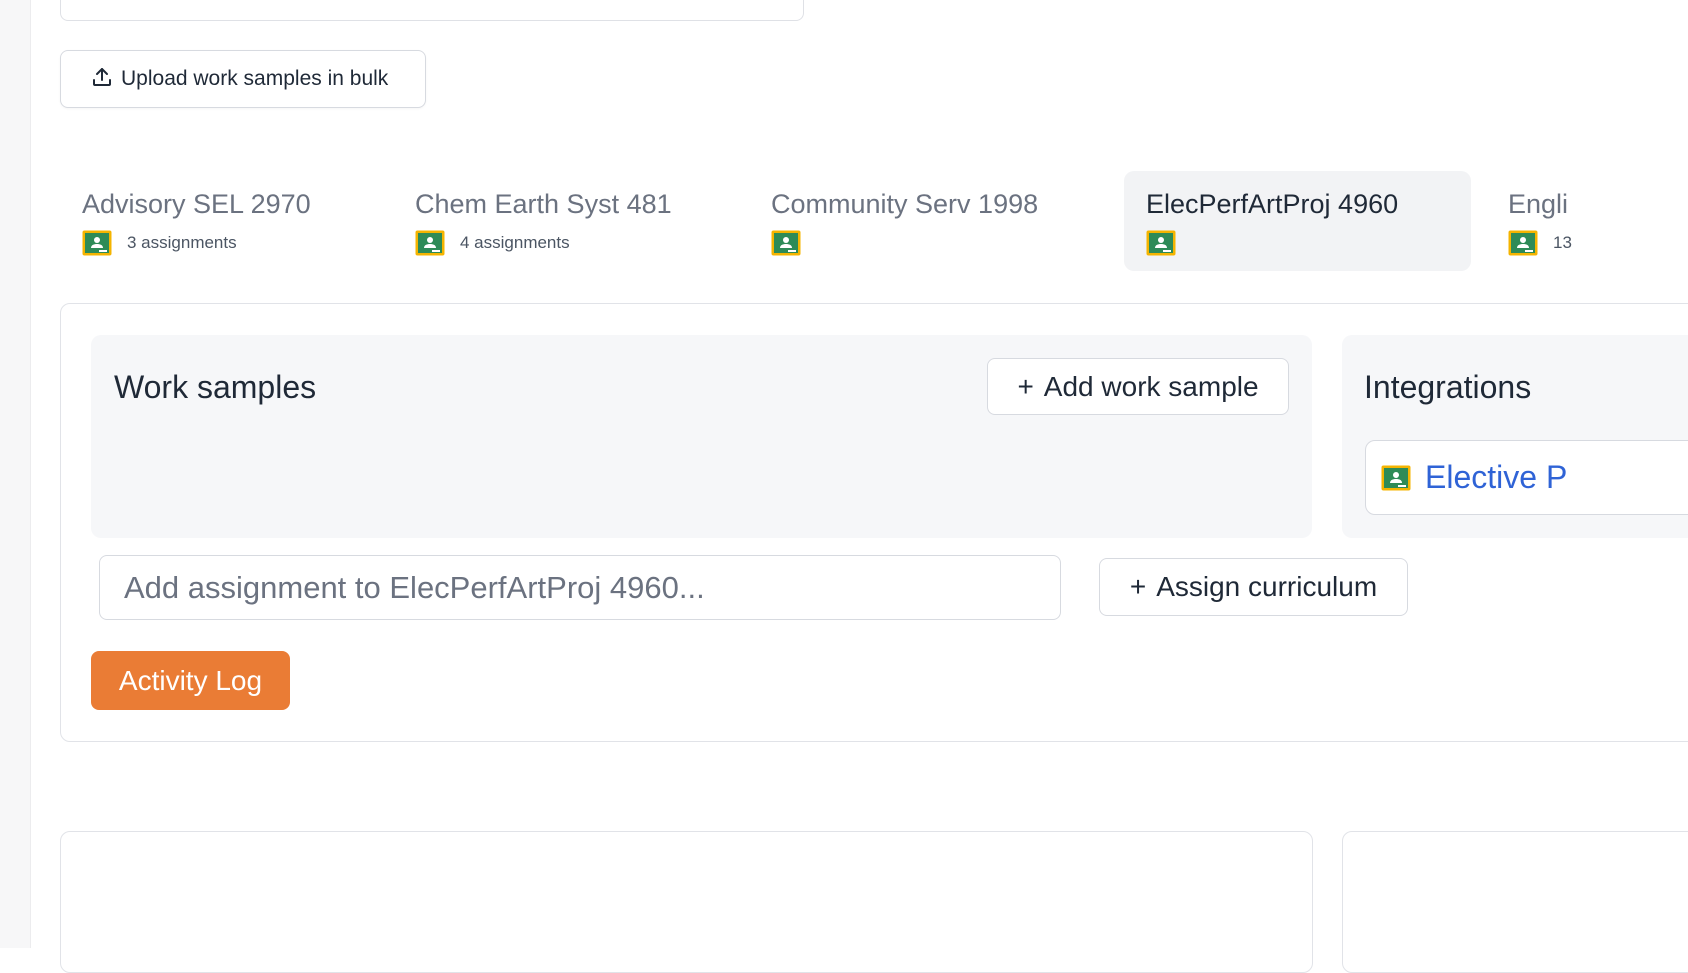 Image resolution: width=1688 pixels, height=973 pixels. I want to click on assign-curriculum-label: Assign curriculum, so click(1267, 586).